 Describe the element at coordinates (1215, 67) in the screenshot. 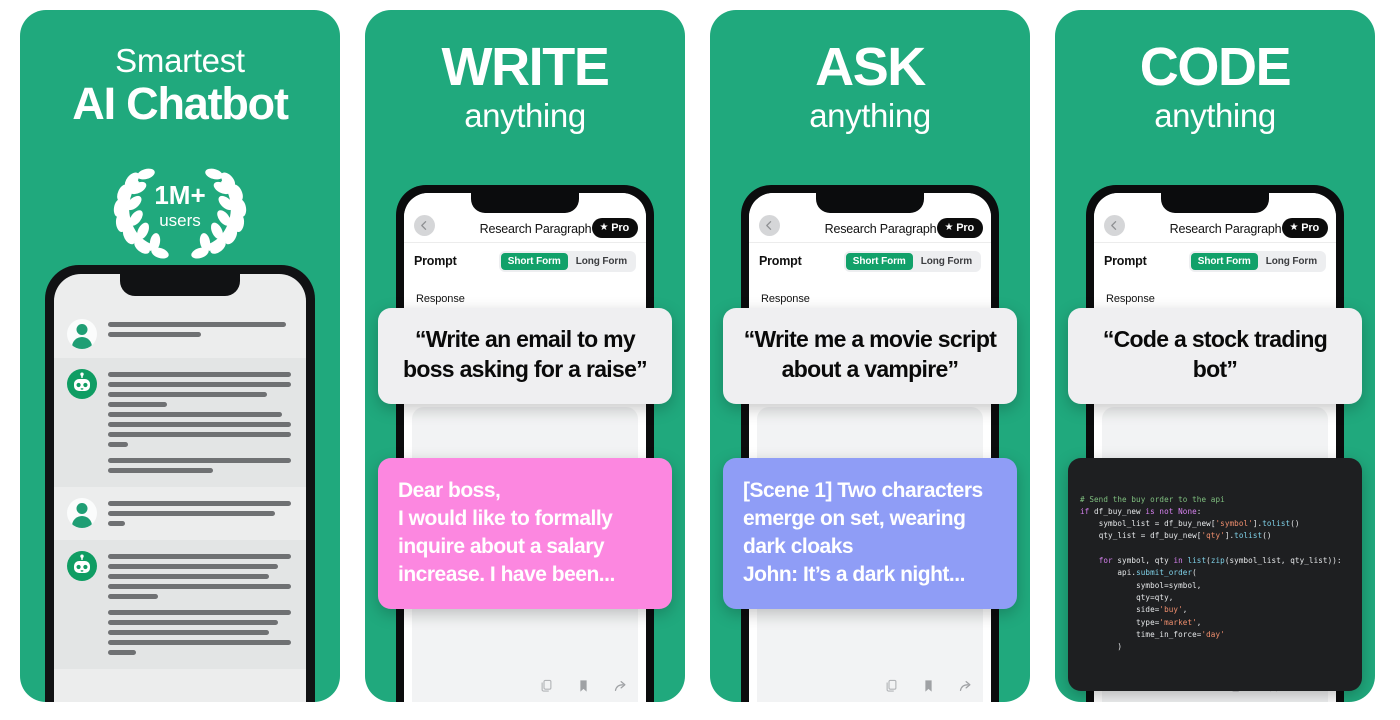

I see `headline-caps: CODE` at that location.